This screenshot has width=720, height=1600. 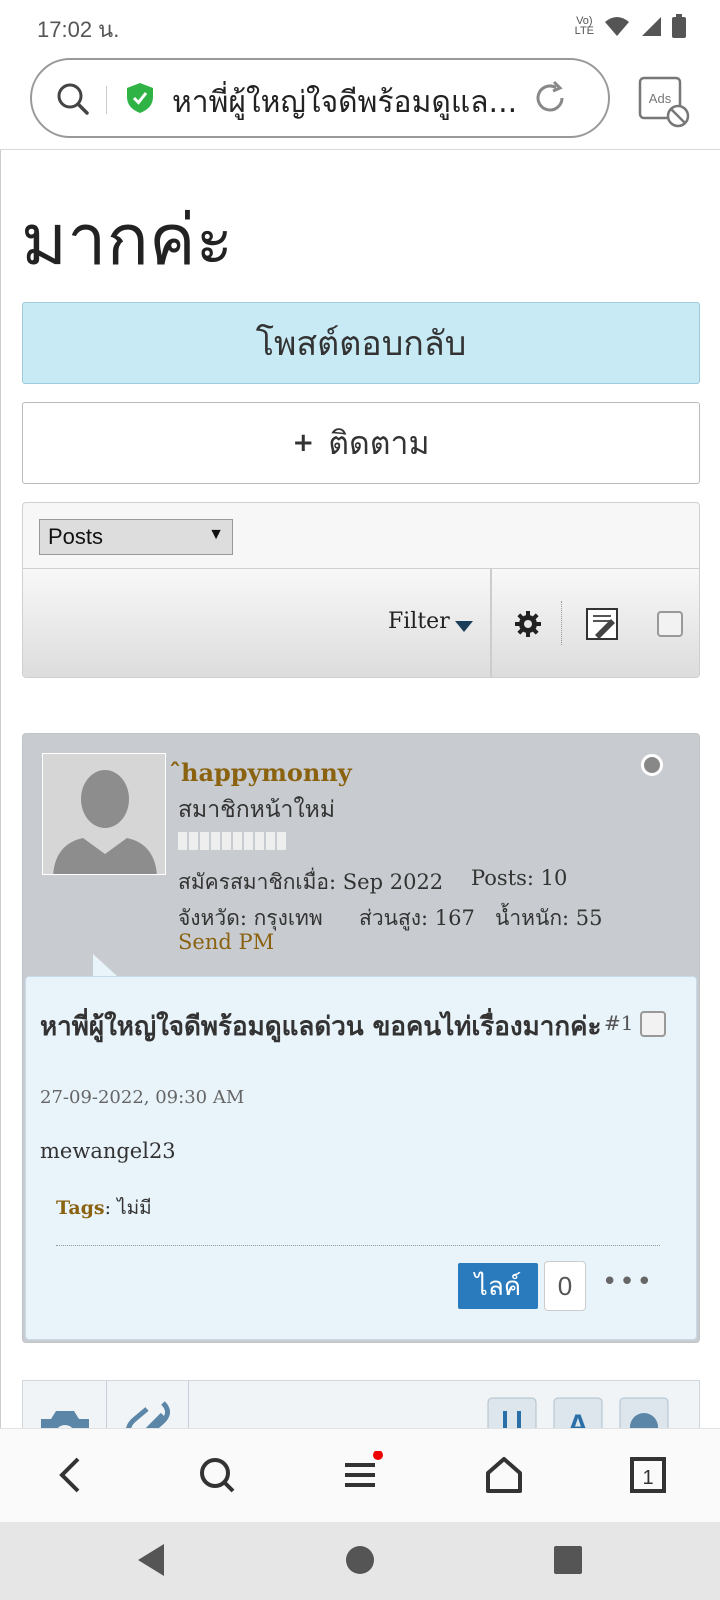 What do you see at coordinates (568, 1560) in the screenshot?
I see `system-recents-icon` at bounding box center [568, 1560].